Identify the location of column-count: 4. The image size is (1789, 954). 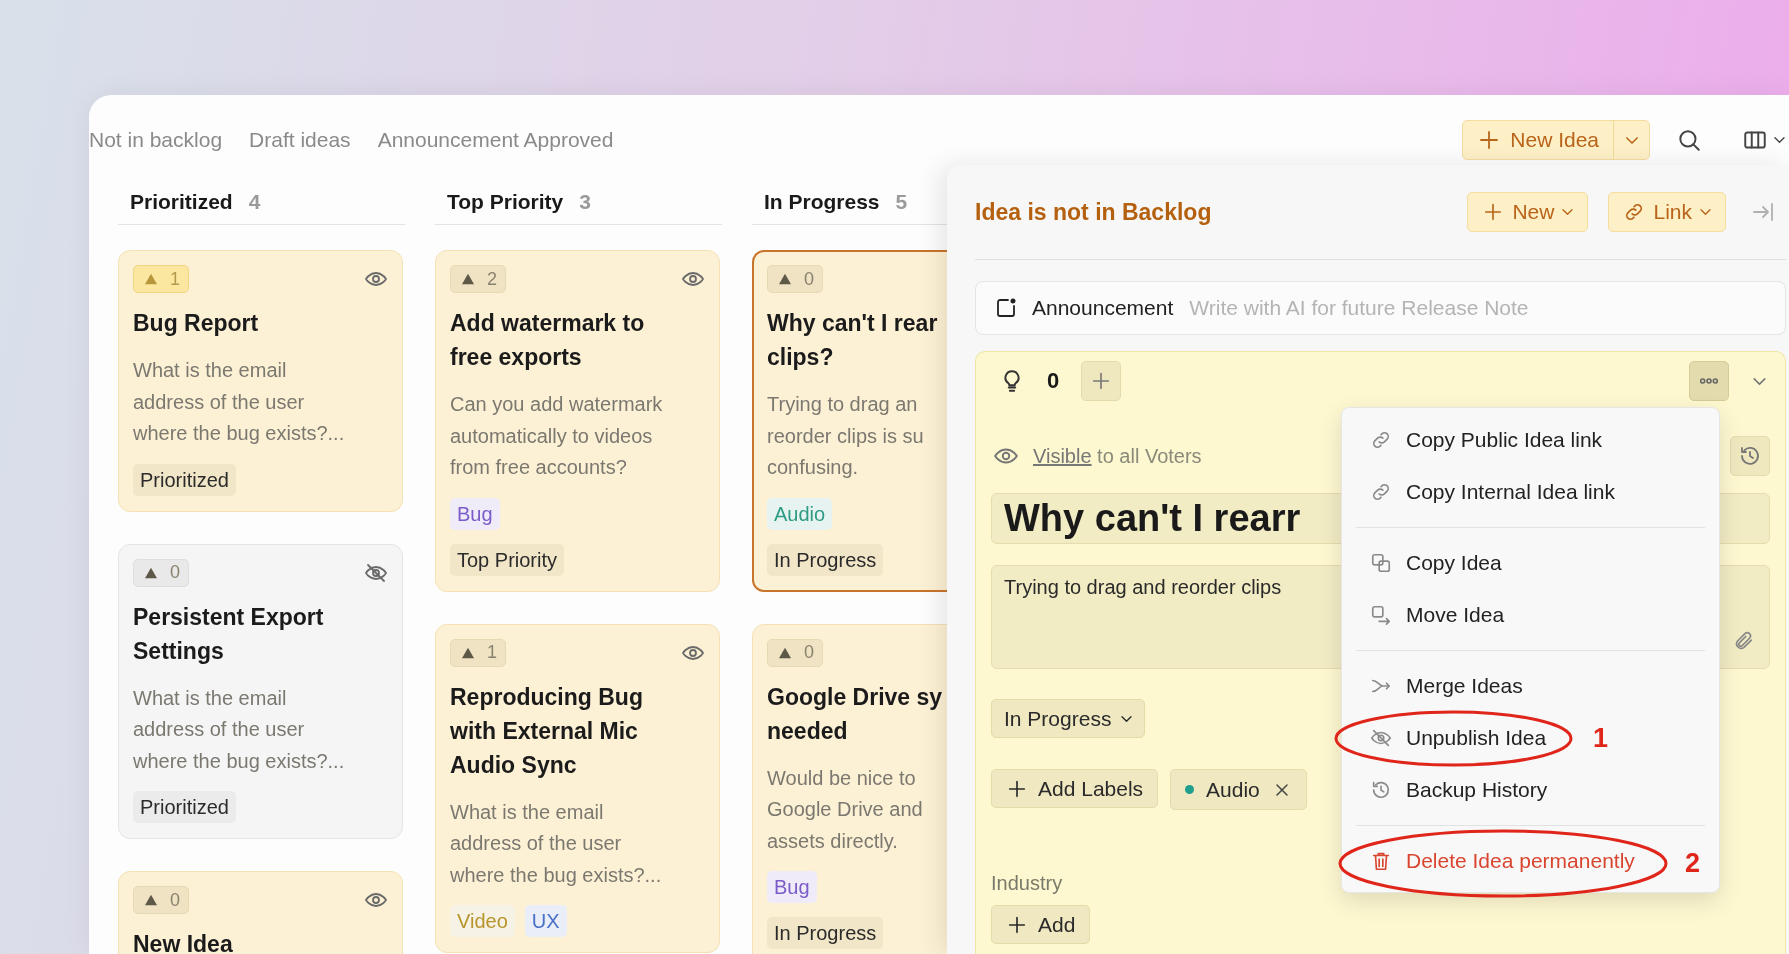
(254, 202).